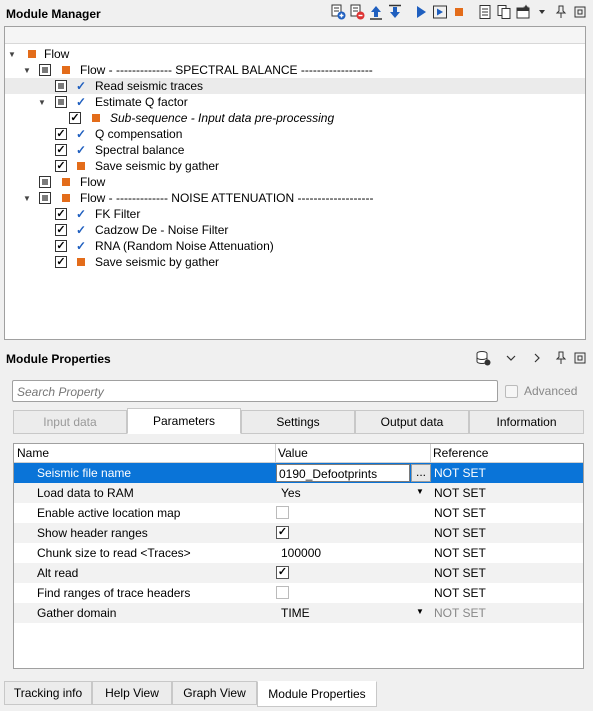  I want to click on tree-row-q-compensation: ✓ Q compensation, so click(295, 134).